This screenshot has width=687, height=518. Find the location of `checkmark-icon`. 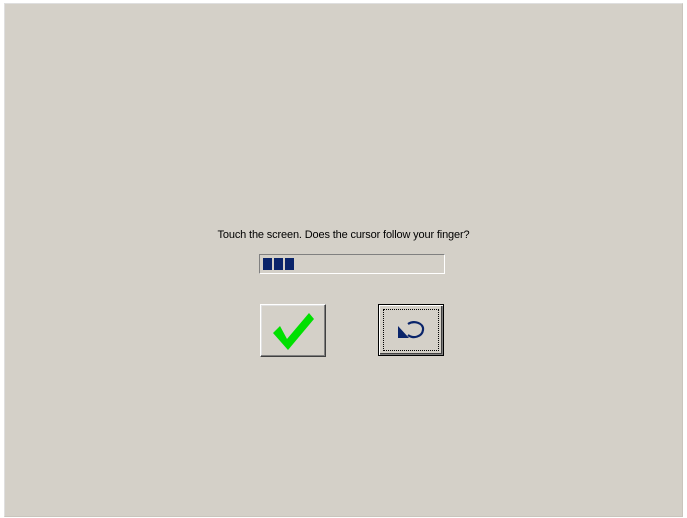

checkmark-icon is located at coordinates (293, 331).